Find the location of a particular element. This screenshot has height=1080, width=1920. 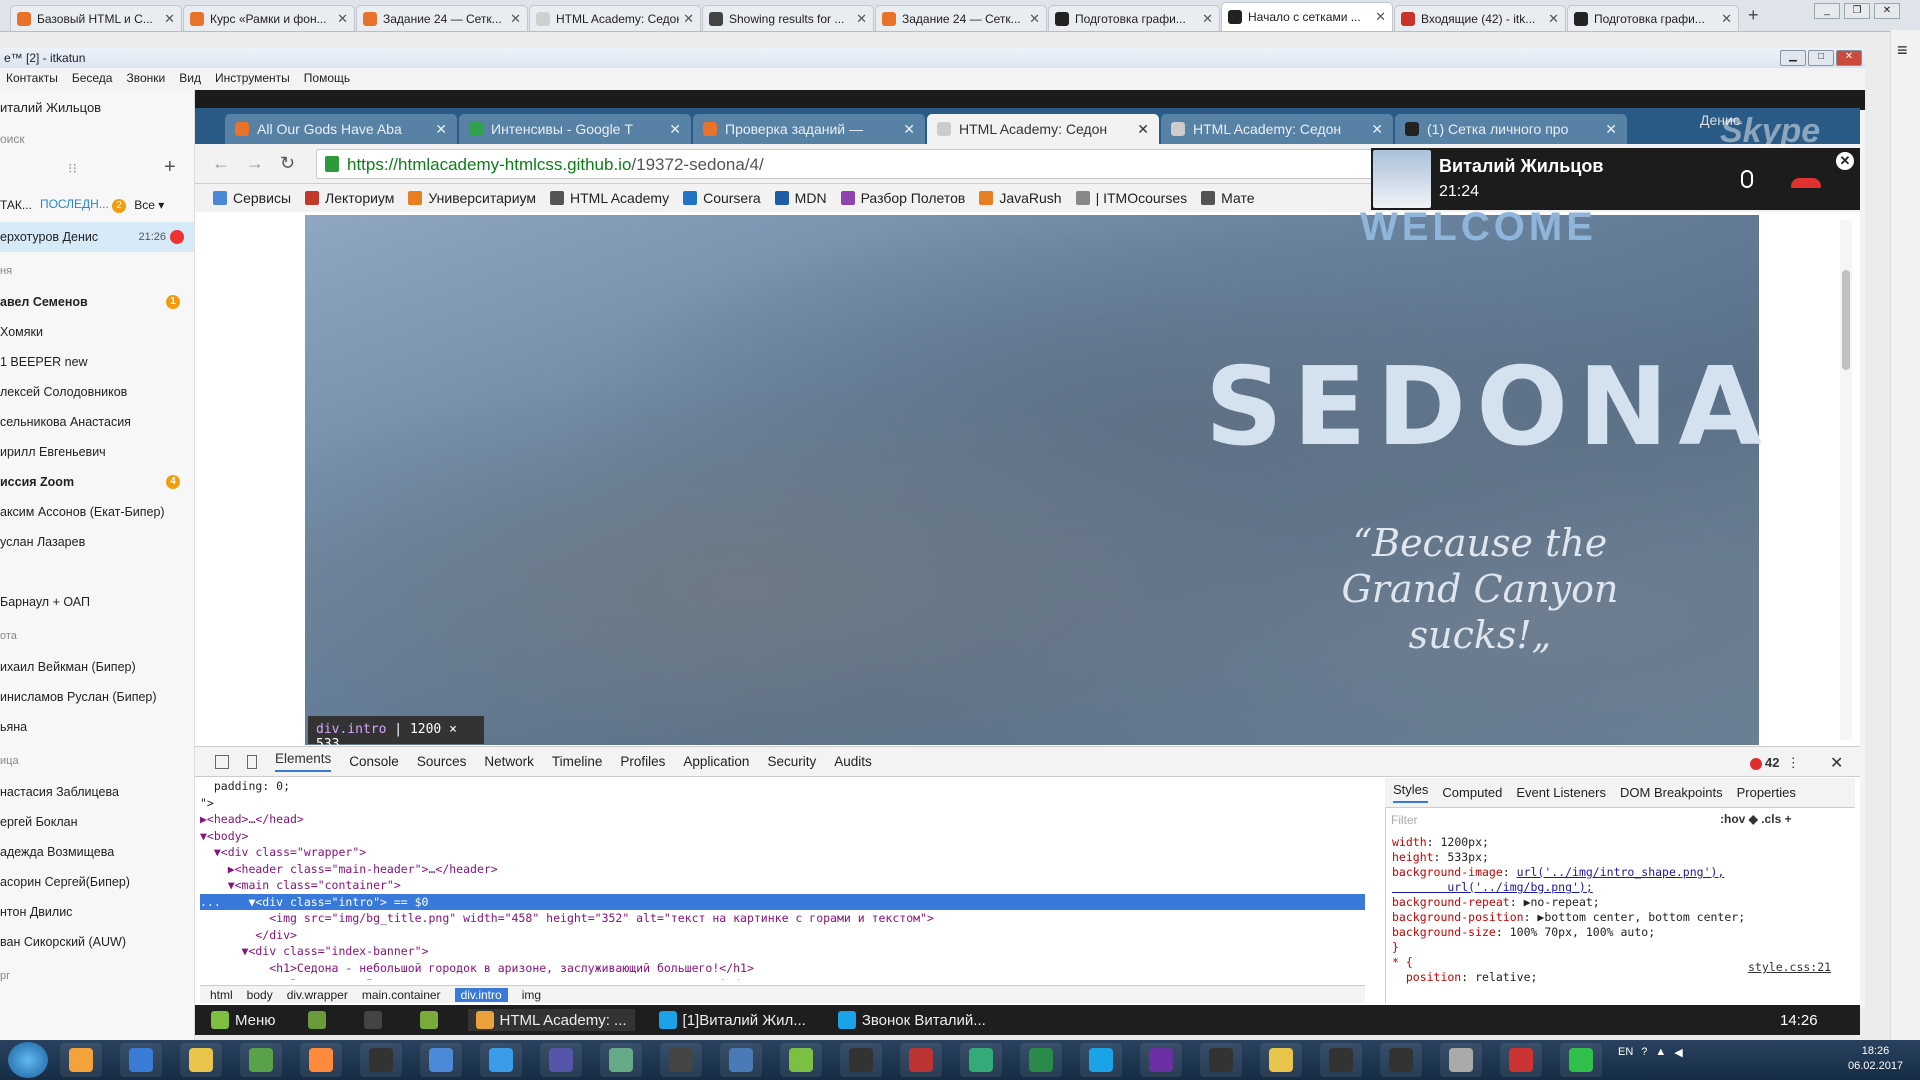

os-tab: Задание 24 — Сетк... ✕ is located at coordinates (961, 18).